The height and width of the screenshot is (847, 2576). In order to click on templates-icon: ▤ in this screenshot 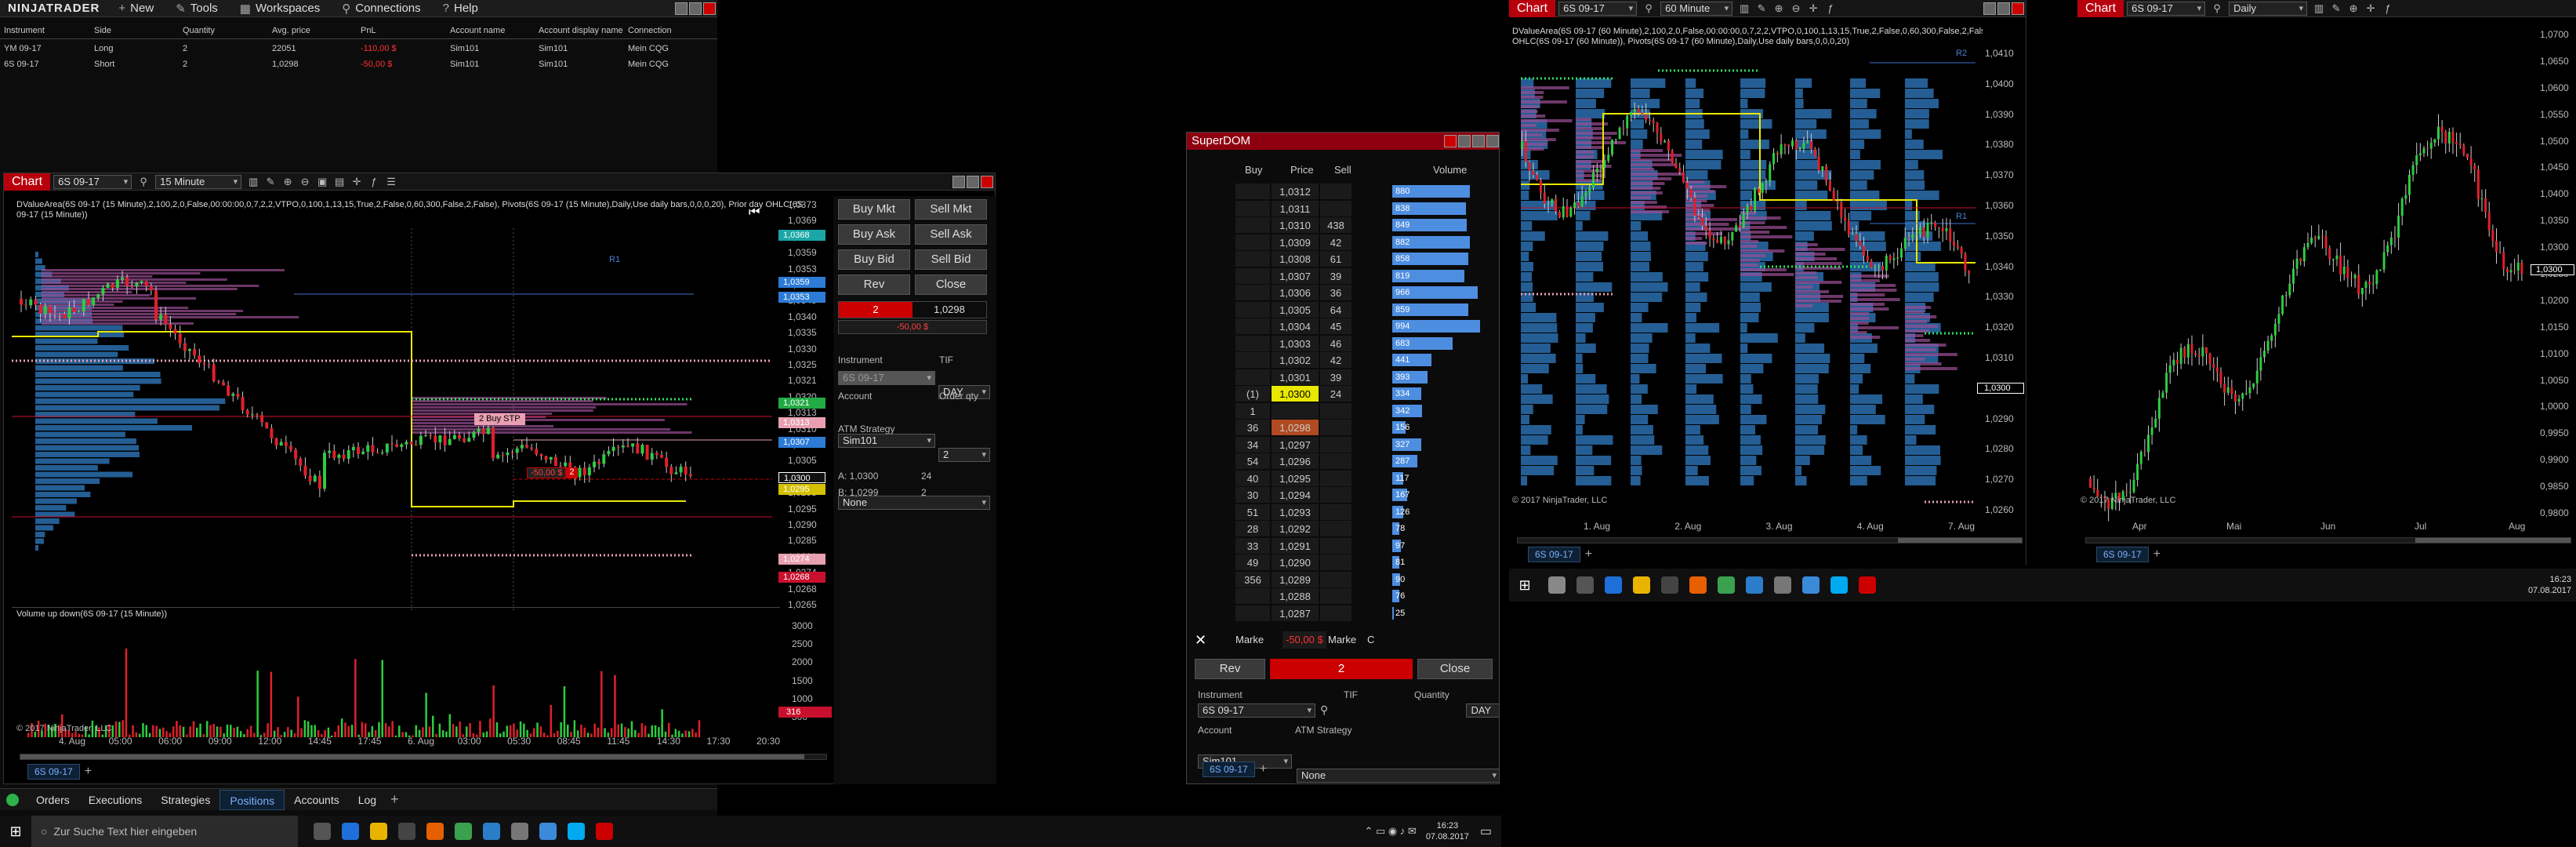, I will do `click(339, 182)`.